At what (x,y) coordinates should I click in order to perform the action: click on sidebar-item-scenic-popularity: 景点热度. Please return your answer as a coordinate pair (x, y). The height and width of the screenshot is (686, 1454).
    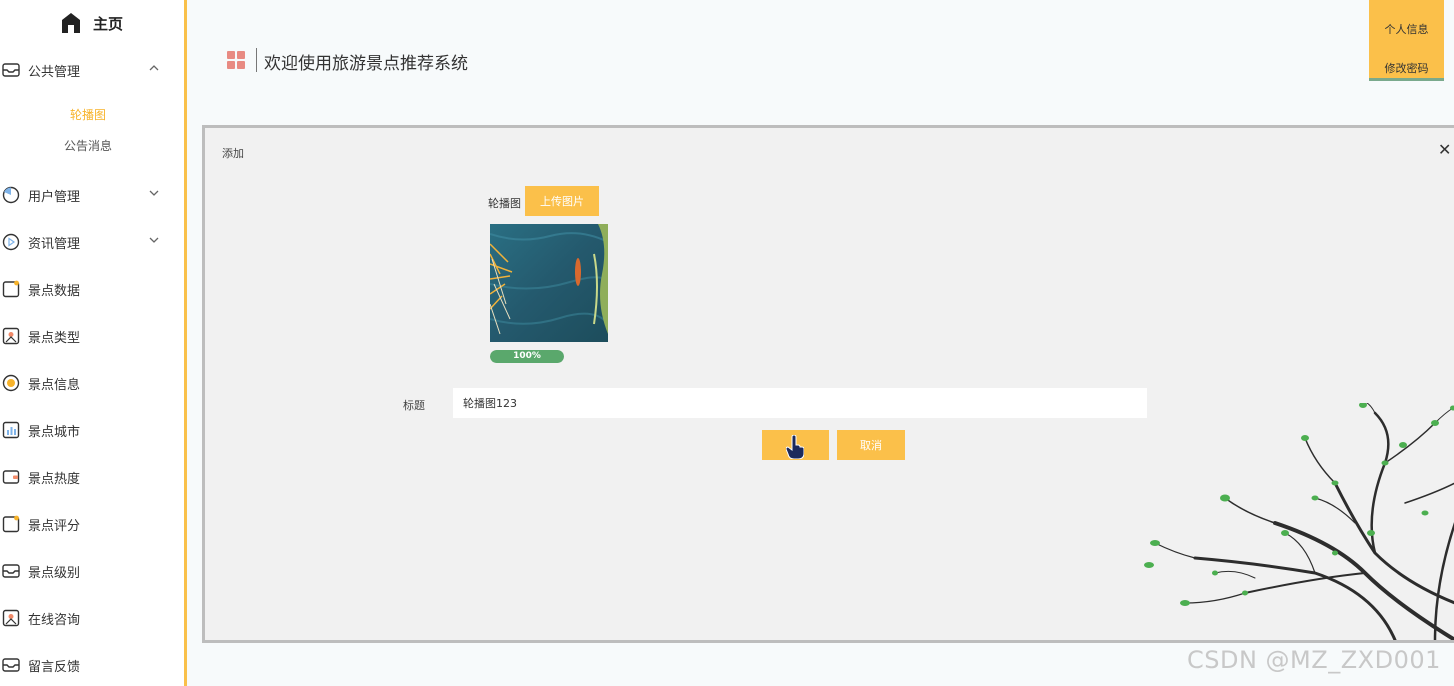
    Looking at the image, I should click on (92, 477).